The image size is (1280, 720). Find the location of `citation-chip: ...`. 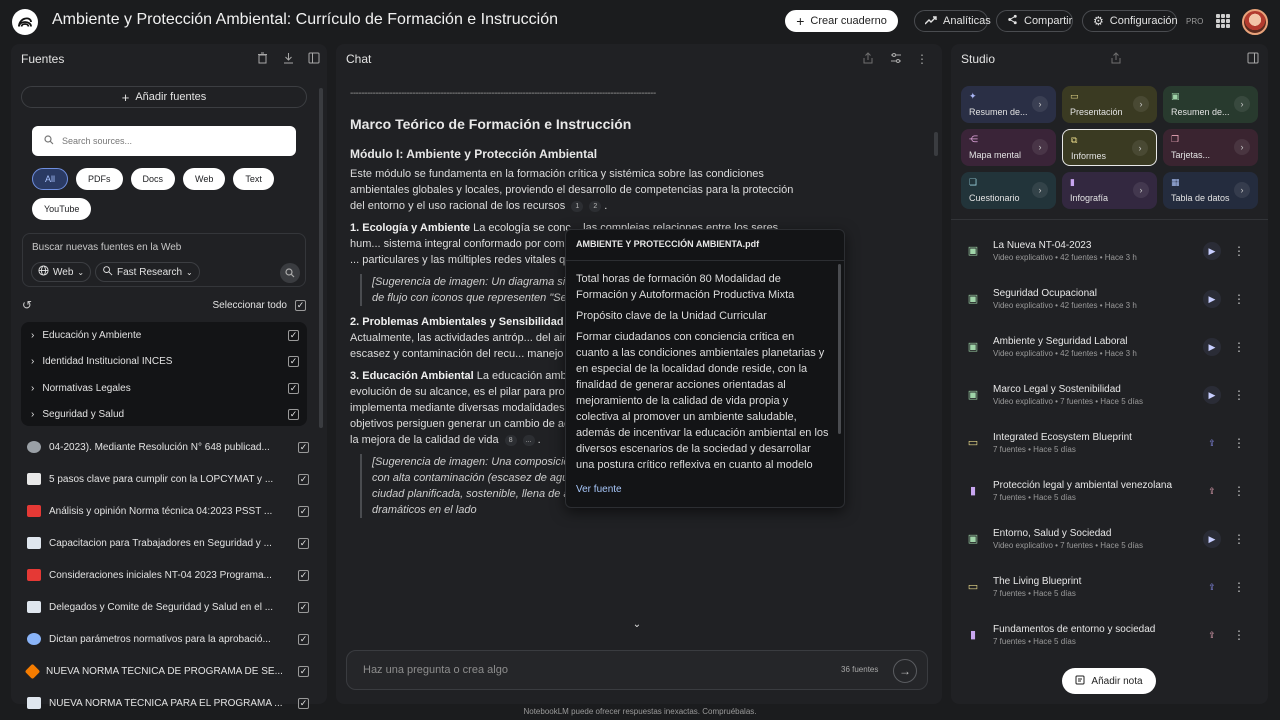

citation-chip: ... is located at coordinates (528, 440).